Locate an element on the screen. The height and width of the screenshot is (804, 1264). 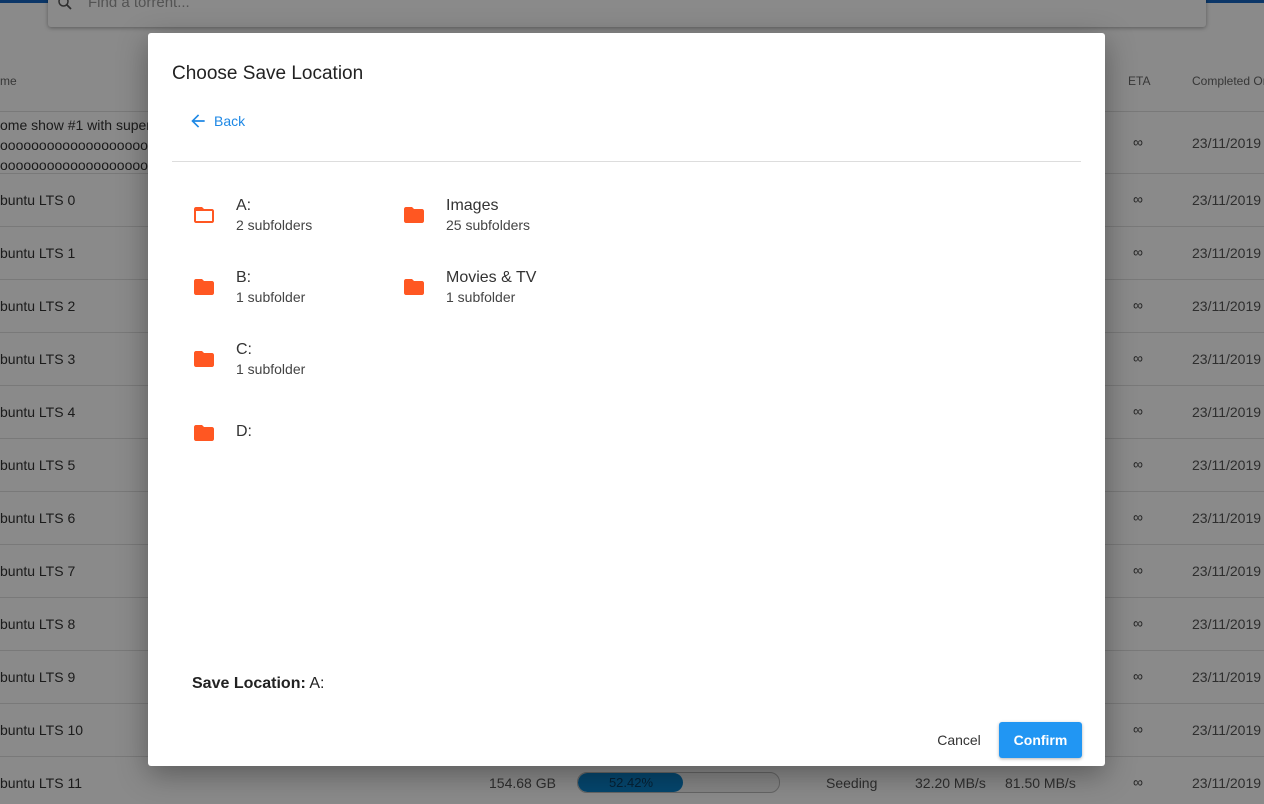
save-location-value: A: is located at coordinates (317, 683).